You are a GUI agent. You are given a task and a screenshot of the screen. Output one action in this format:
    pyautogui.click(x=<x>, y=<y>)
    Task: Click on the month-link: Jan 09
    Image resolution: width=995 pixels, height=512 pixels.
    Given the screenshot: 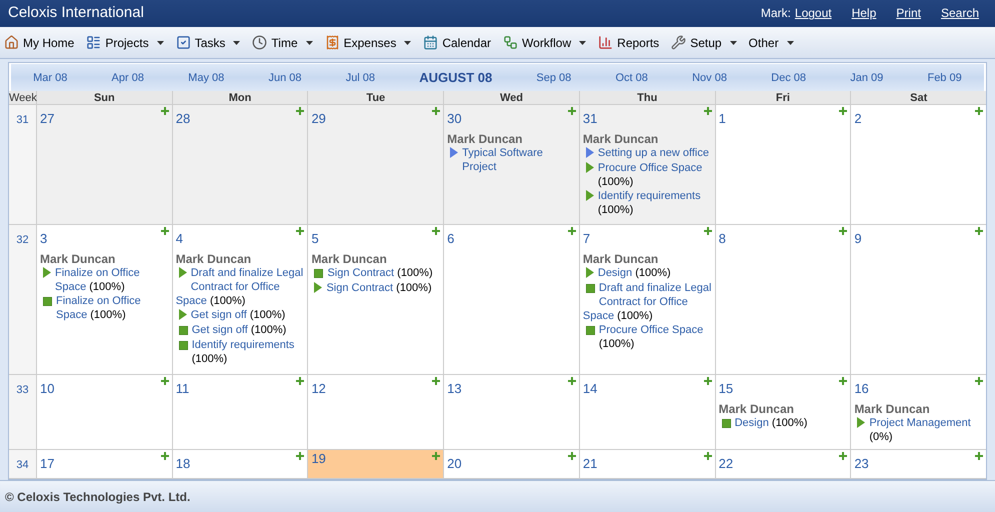 What is the action you would take?
    pyautogui.click(x=867, y=78)
    